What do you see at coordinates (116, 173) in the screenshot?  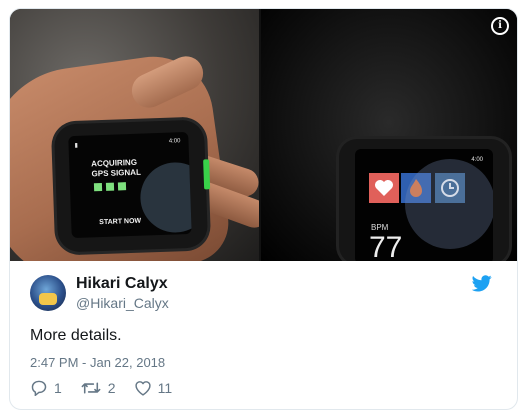 I see `gps-headline-line2: GPS SIGNAL` at bounding box center [116, 173].